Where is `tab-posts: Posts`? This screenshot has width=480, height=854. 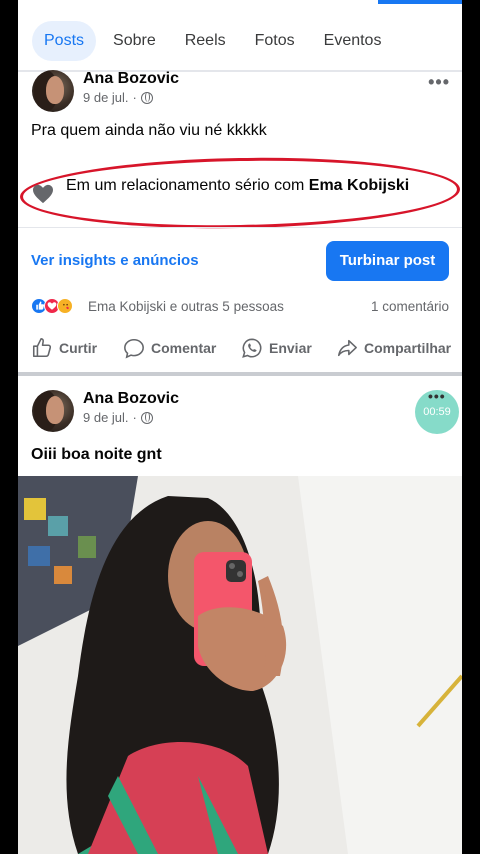
tab-posts: Posts is located at coordinates (64, 41).